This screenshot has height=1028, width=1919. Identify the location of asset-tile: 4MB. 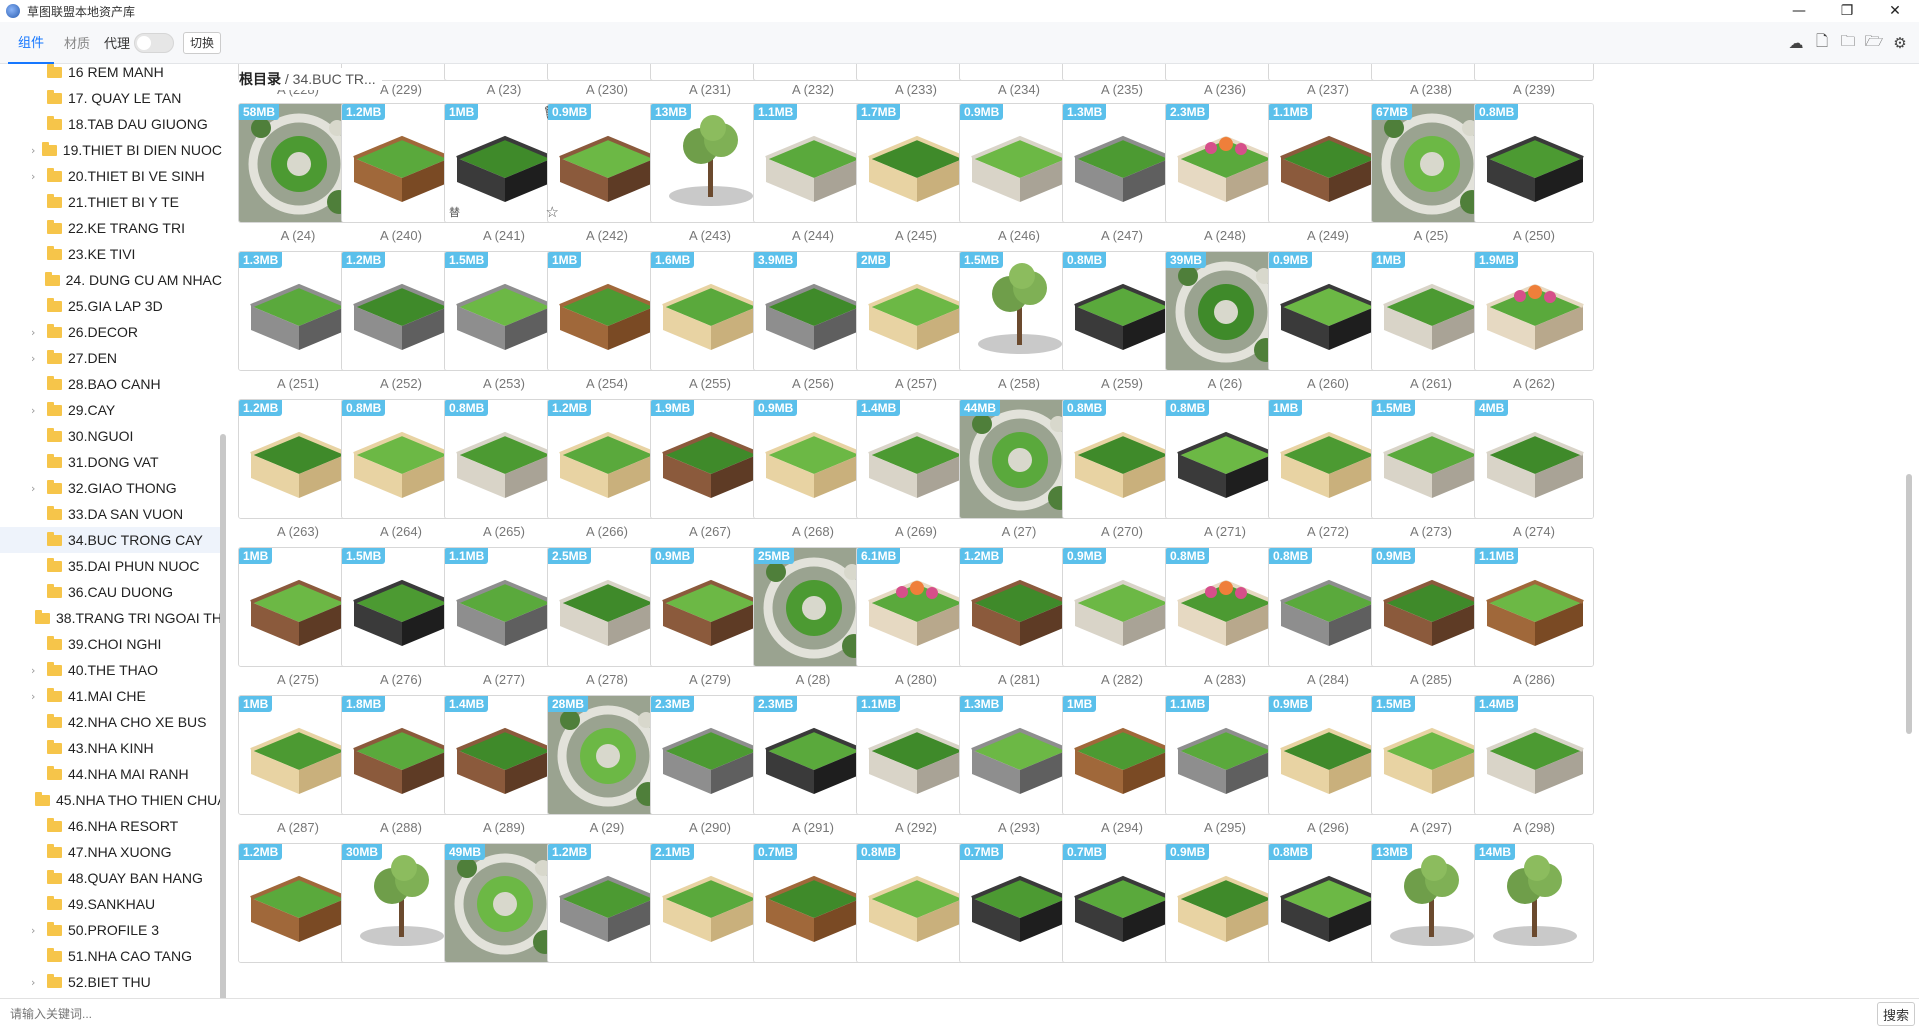
(1534, 459).